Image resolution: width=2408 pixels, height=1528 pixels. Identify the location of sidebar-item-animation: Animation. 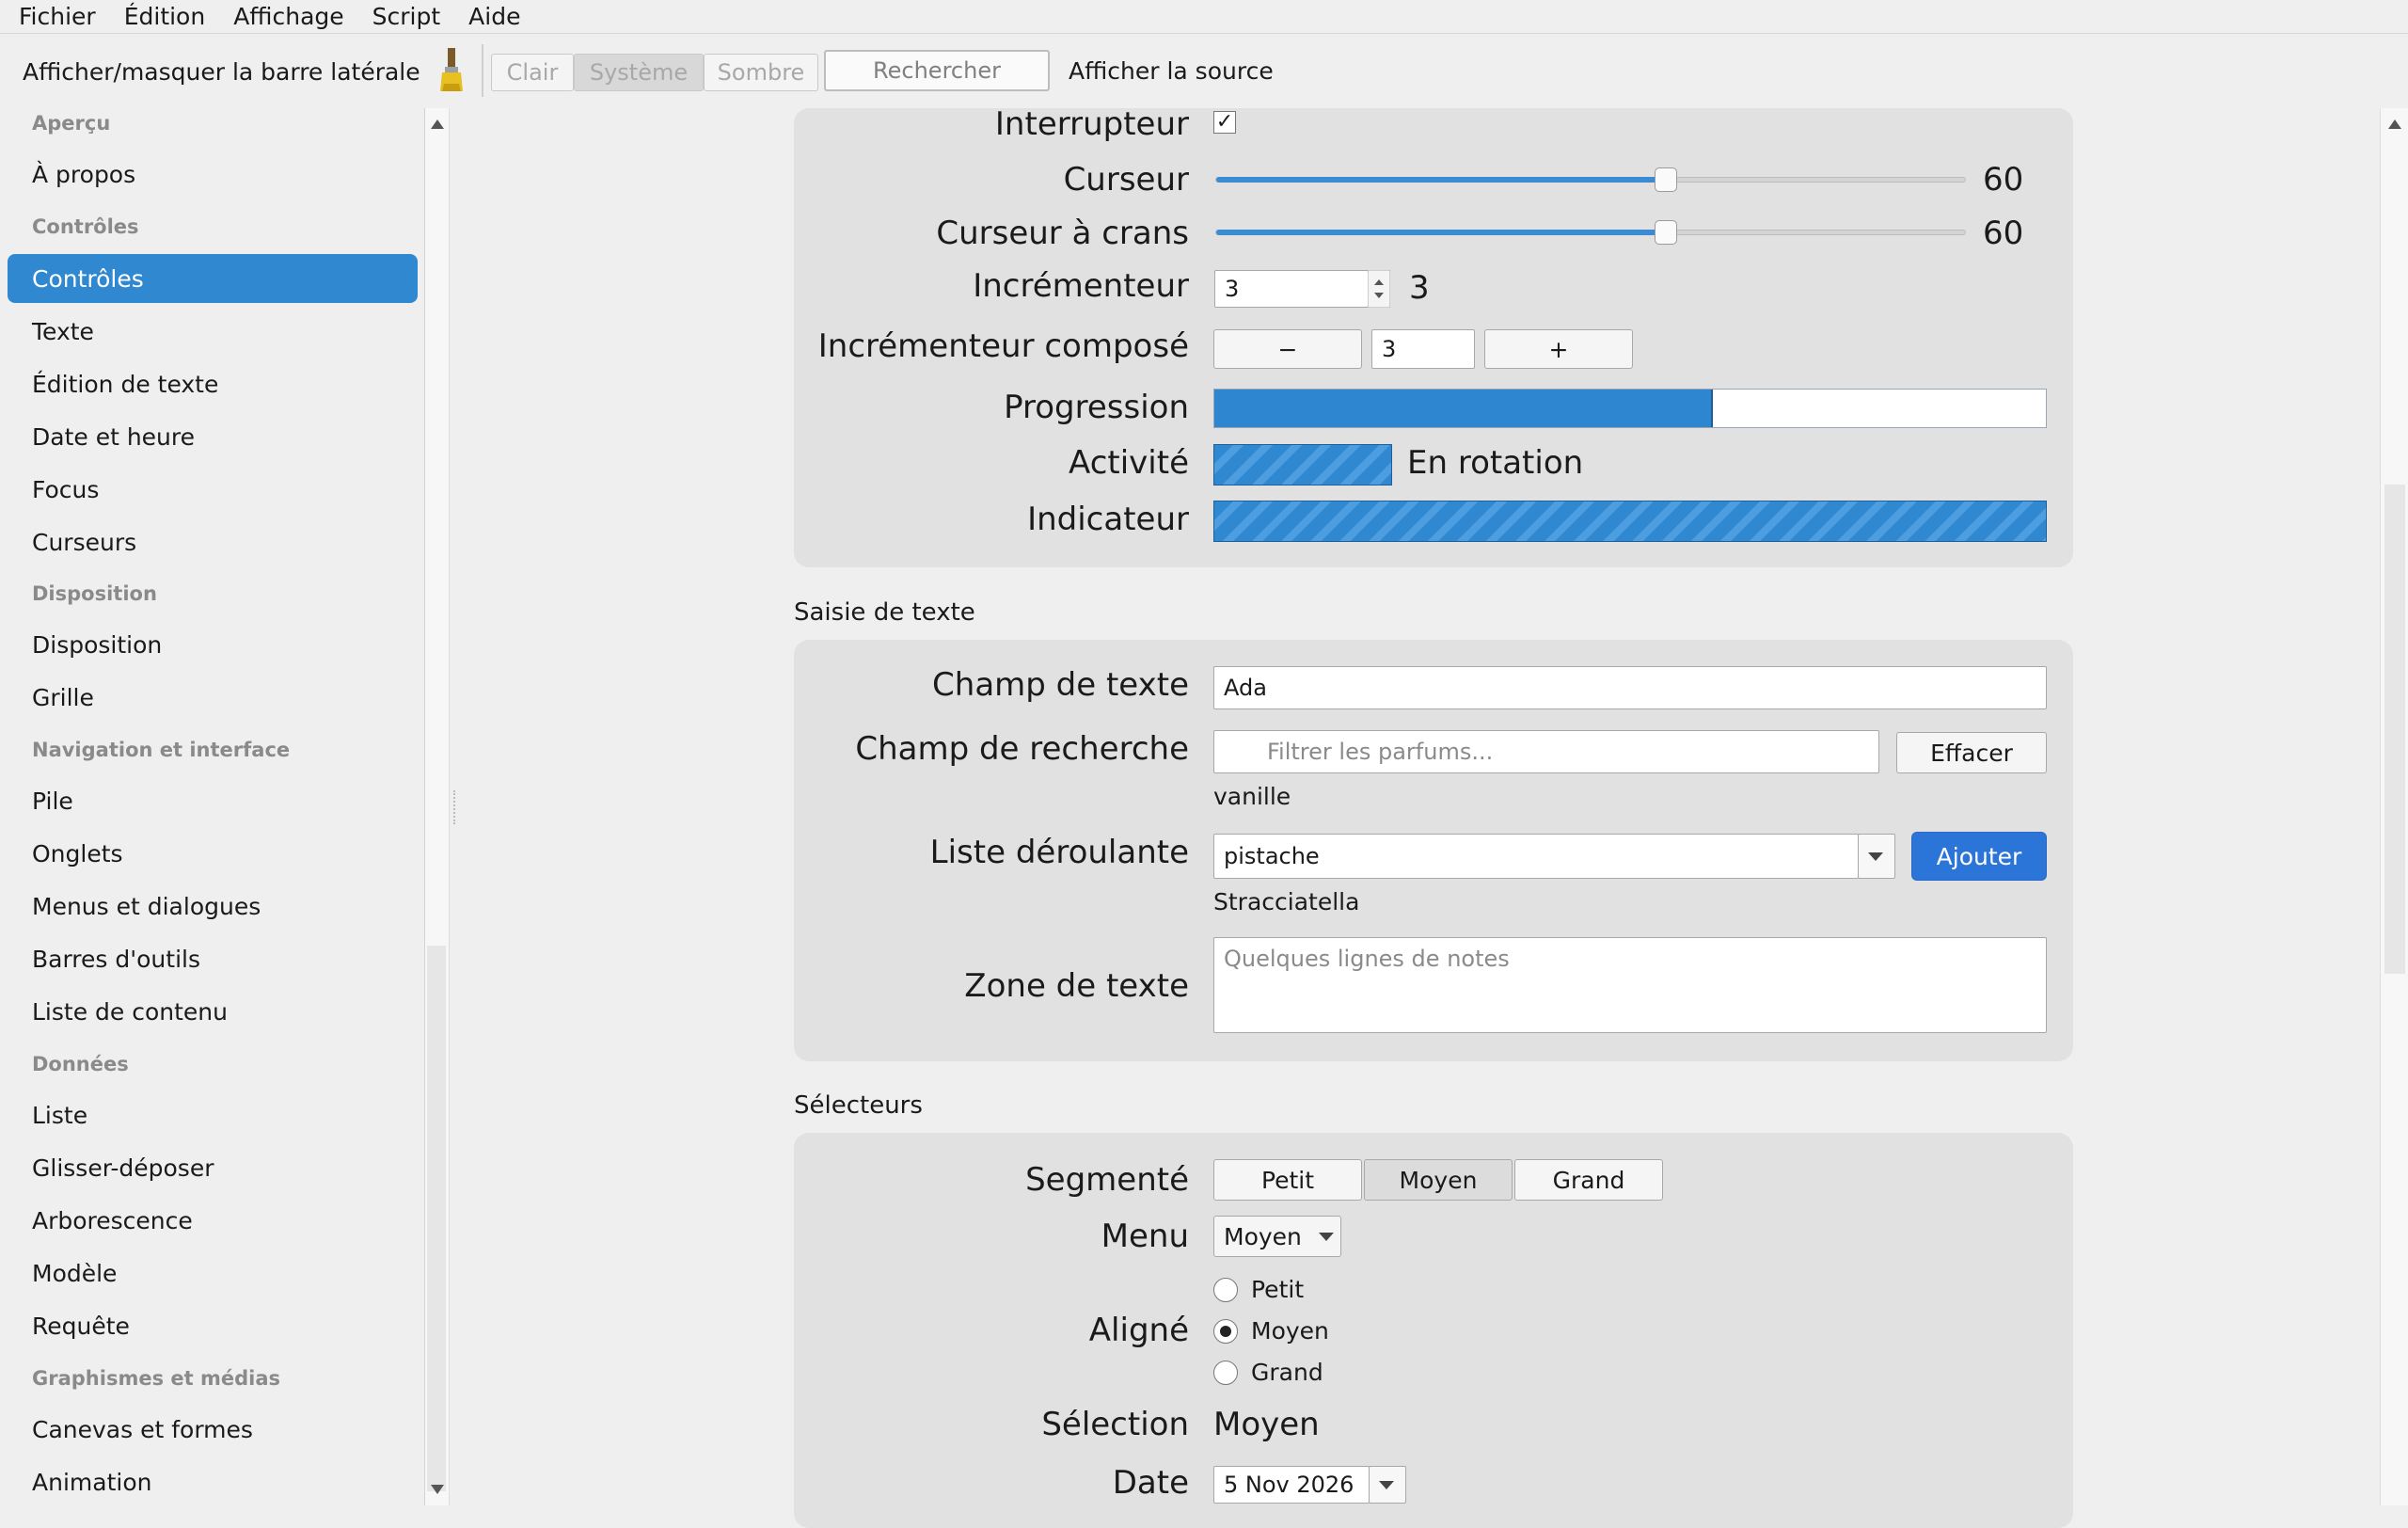
(213, 1481).